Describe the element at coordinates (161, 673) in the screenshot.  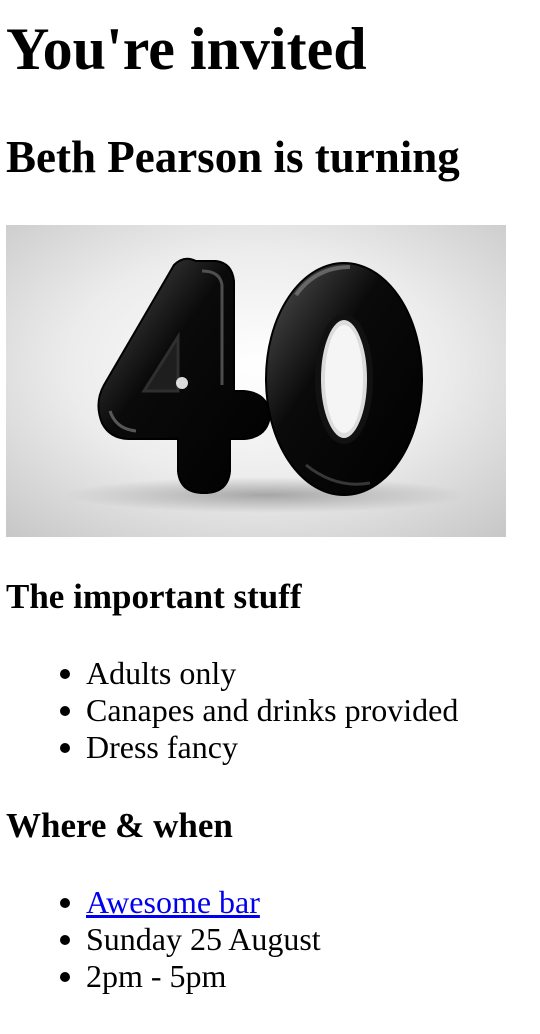
I see `list-item-text: Adults only` at that location.